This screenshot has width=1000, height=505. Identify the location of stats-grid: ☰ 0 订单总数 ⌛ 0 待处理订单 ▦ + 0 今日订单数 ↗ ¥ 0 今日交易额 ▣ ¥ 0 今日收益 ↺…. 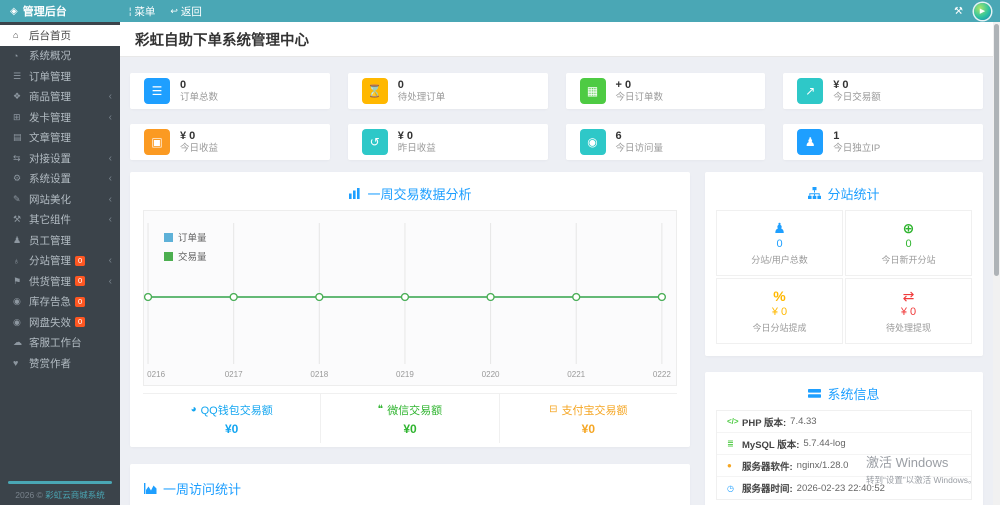
(556, 116).